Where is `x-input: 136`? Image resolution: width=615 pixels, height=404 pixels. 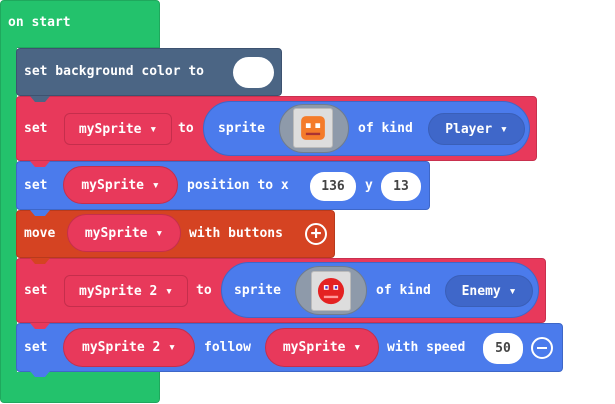 x-input: 136 is located at coordinates (333, 186).